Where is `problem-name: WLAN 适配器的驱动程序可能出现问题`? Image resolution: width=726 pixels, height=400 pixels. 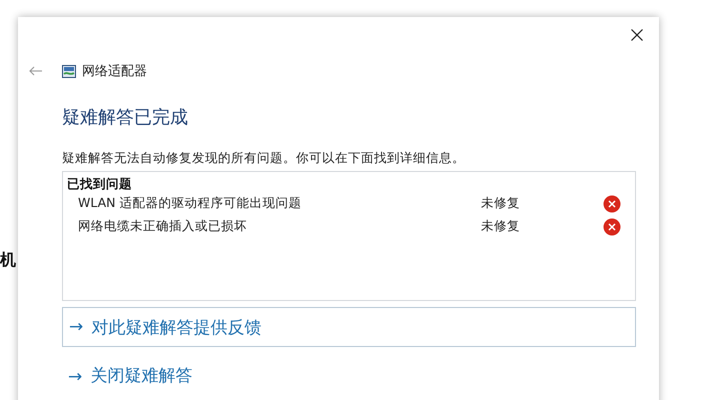
problem-name: WLAN 适配器的驱动程序可能出现问题 is located at coordinates (190, 203).